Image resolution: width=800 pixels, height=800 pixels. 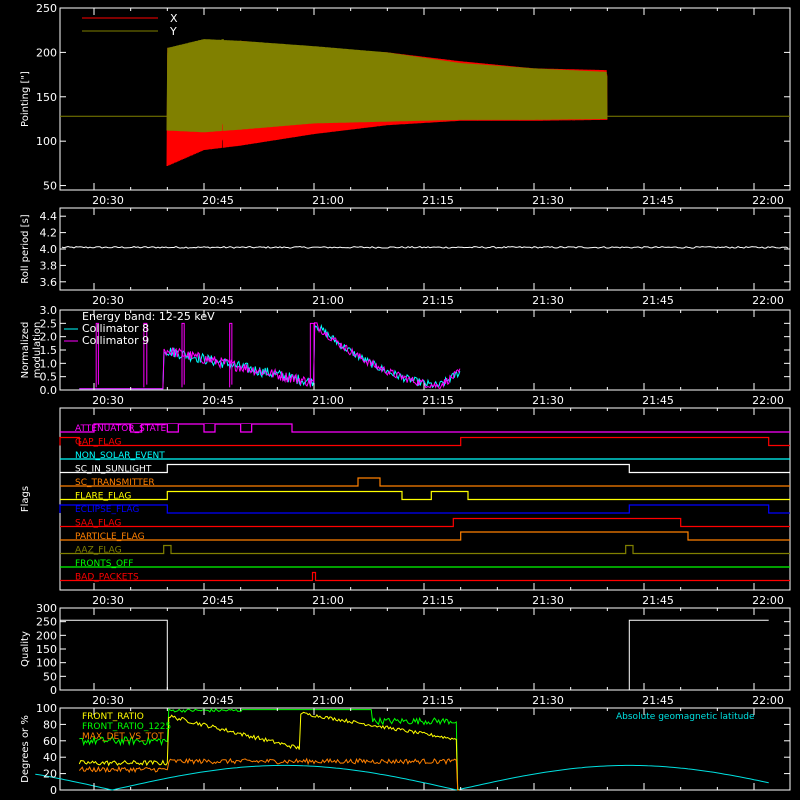 What do you see at coordinates (768, 600) in the screenshot?
I see `flags-xtick-label: 22:00` at bounding box center [768, 600].